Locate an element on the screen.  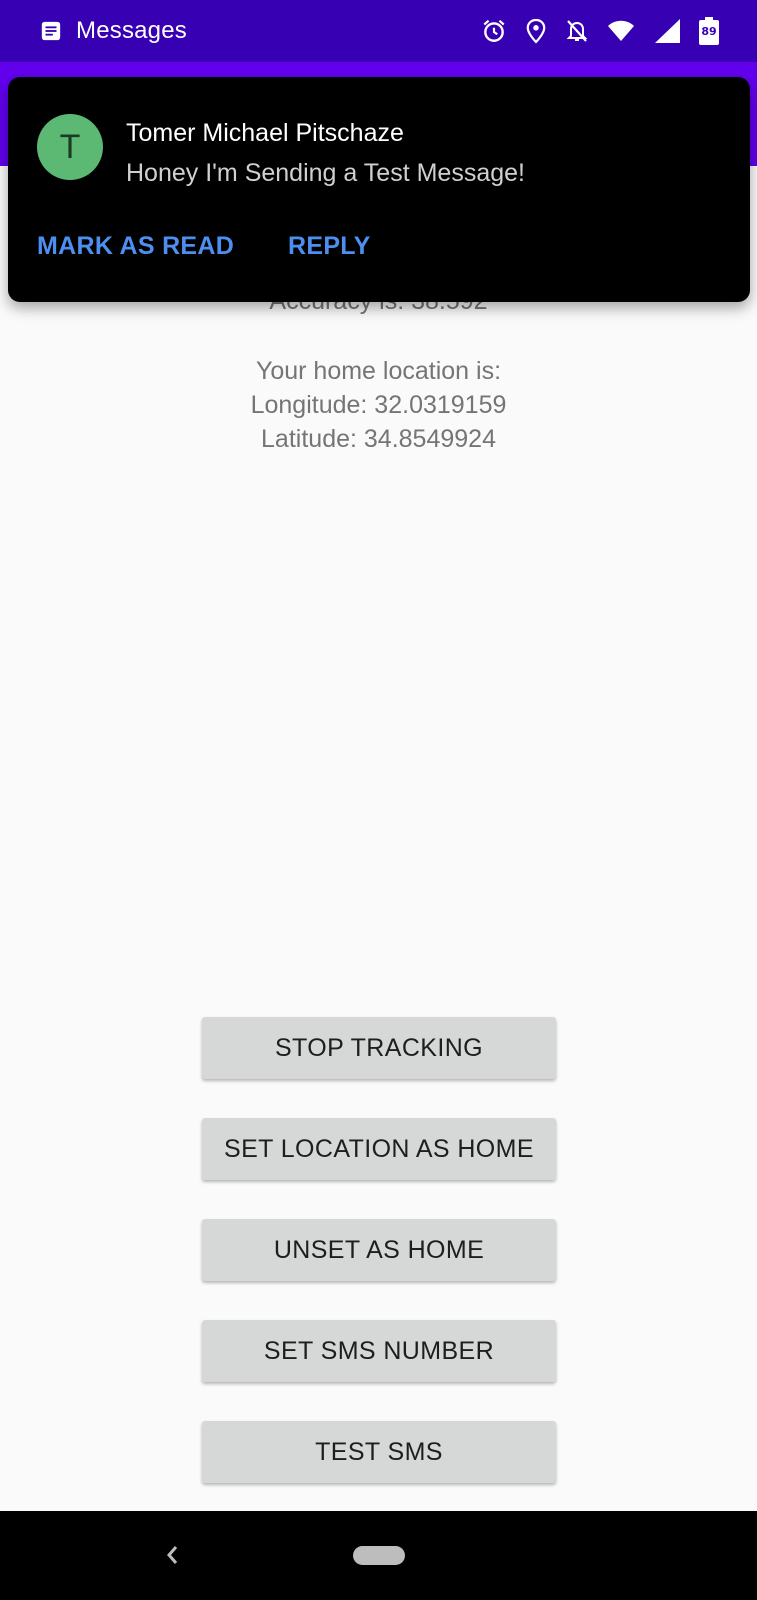
status-app-name: Messages is located at coordinates (131, 30).